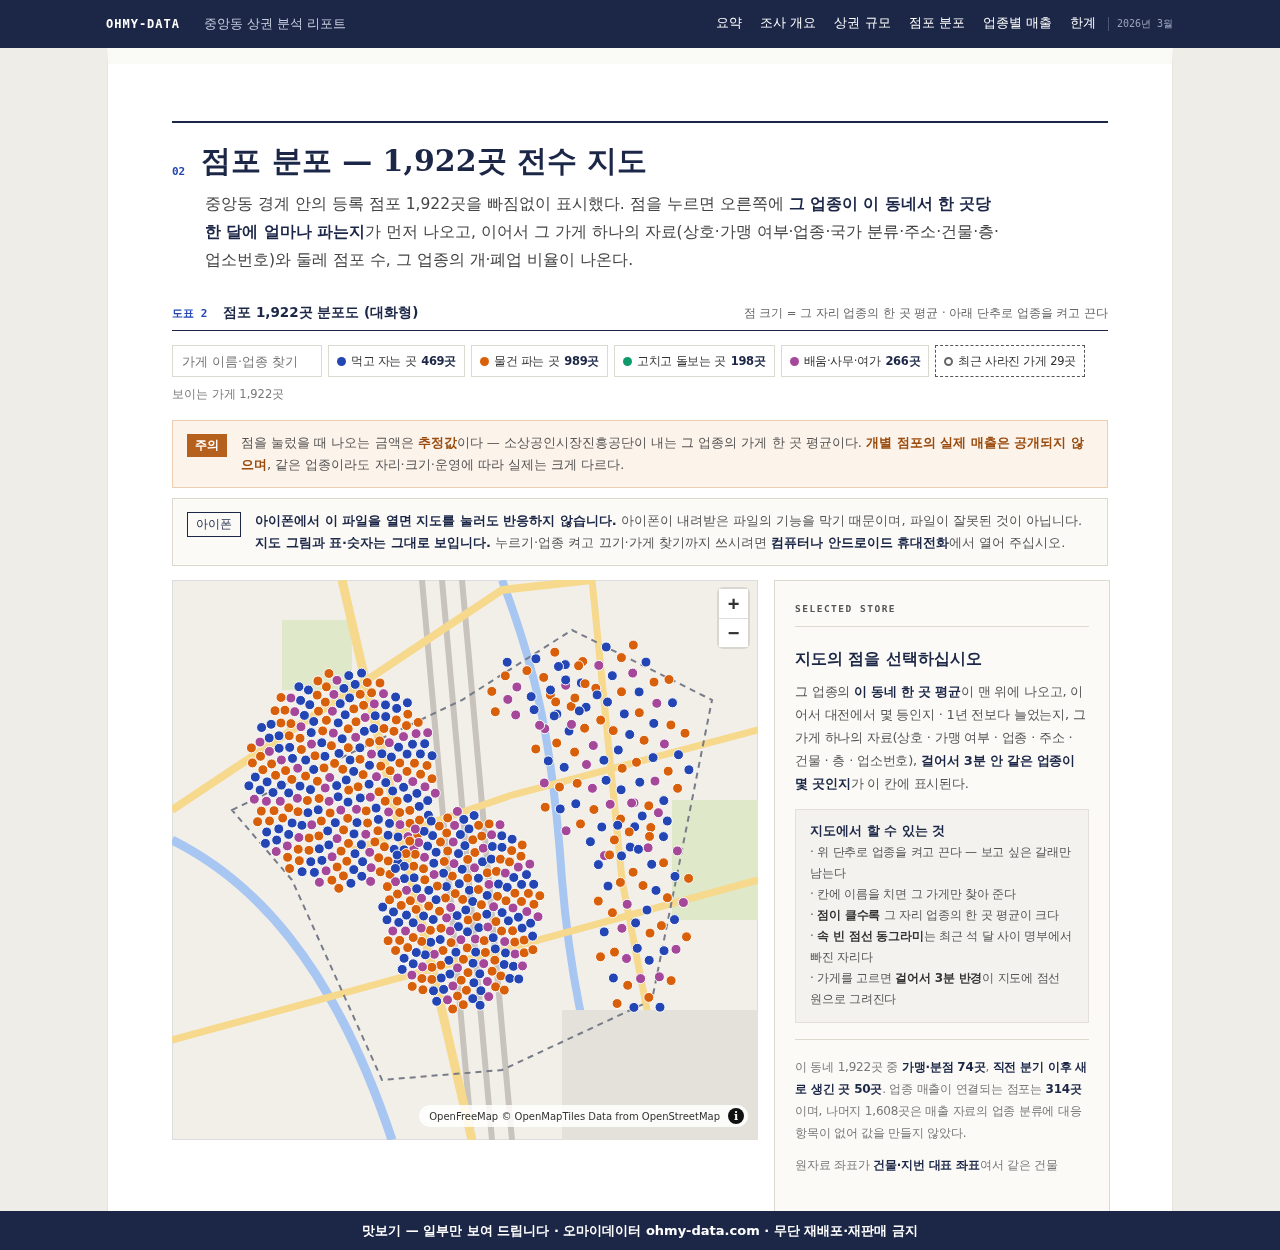  Describe the element at coordinates (936, 989) in the screenshot. I see `tip-text: · 가게를 고르면 걸어서 3분 반경이 지도에 점선 원으로 그려진다` at that location.